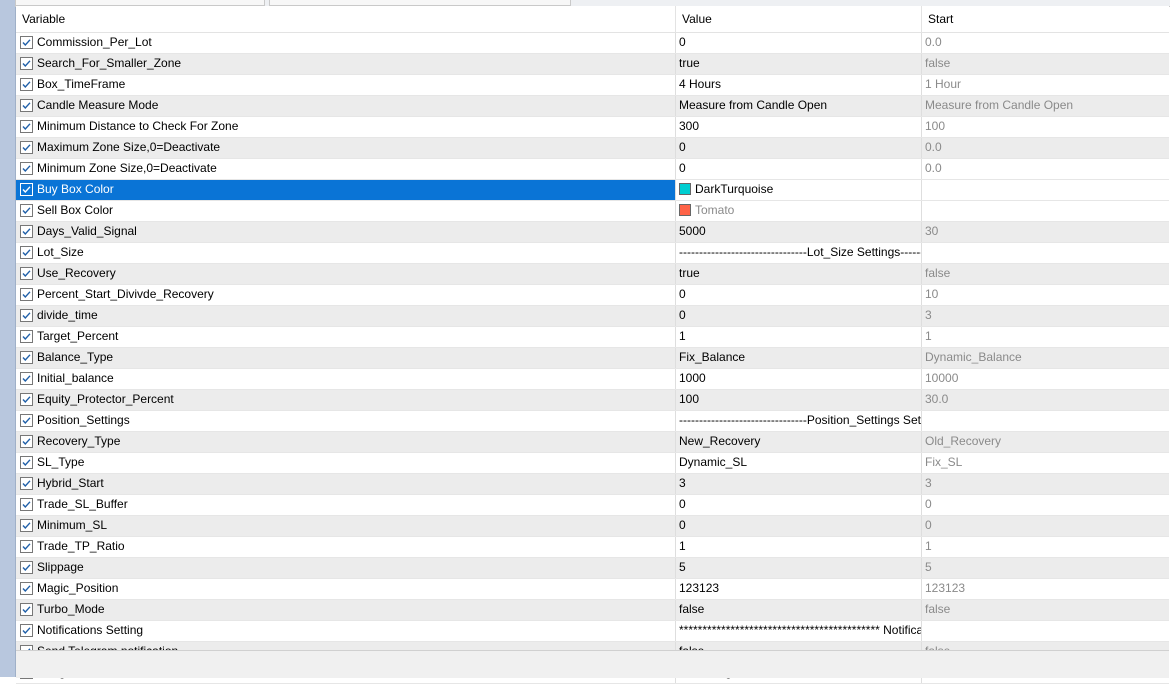 The width and height of the screenshot is (1170, 684). I want to click on table-row: Hybrid_Start 3 3, so click(592, 484).